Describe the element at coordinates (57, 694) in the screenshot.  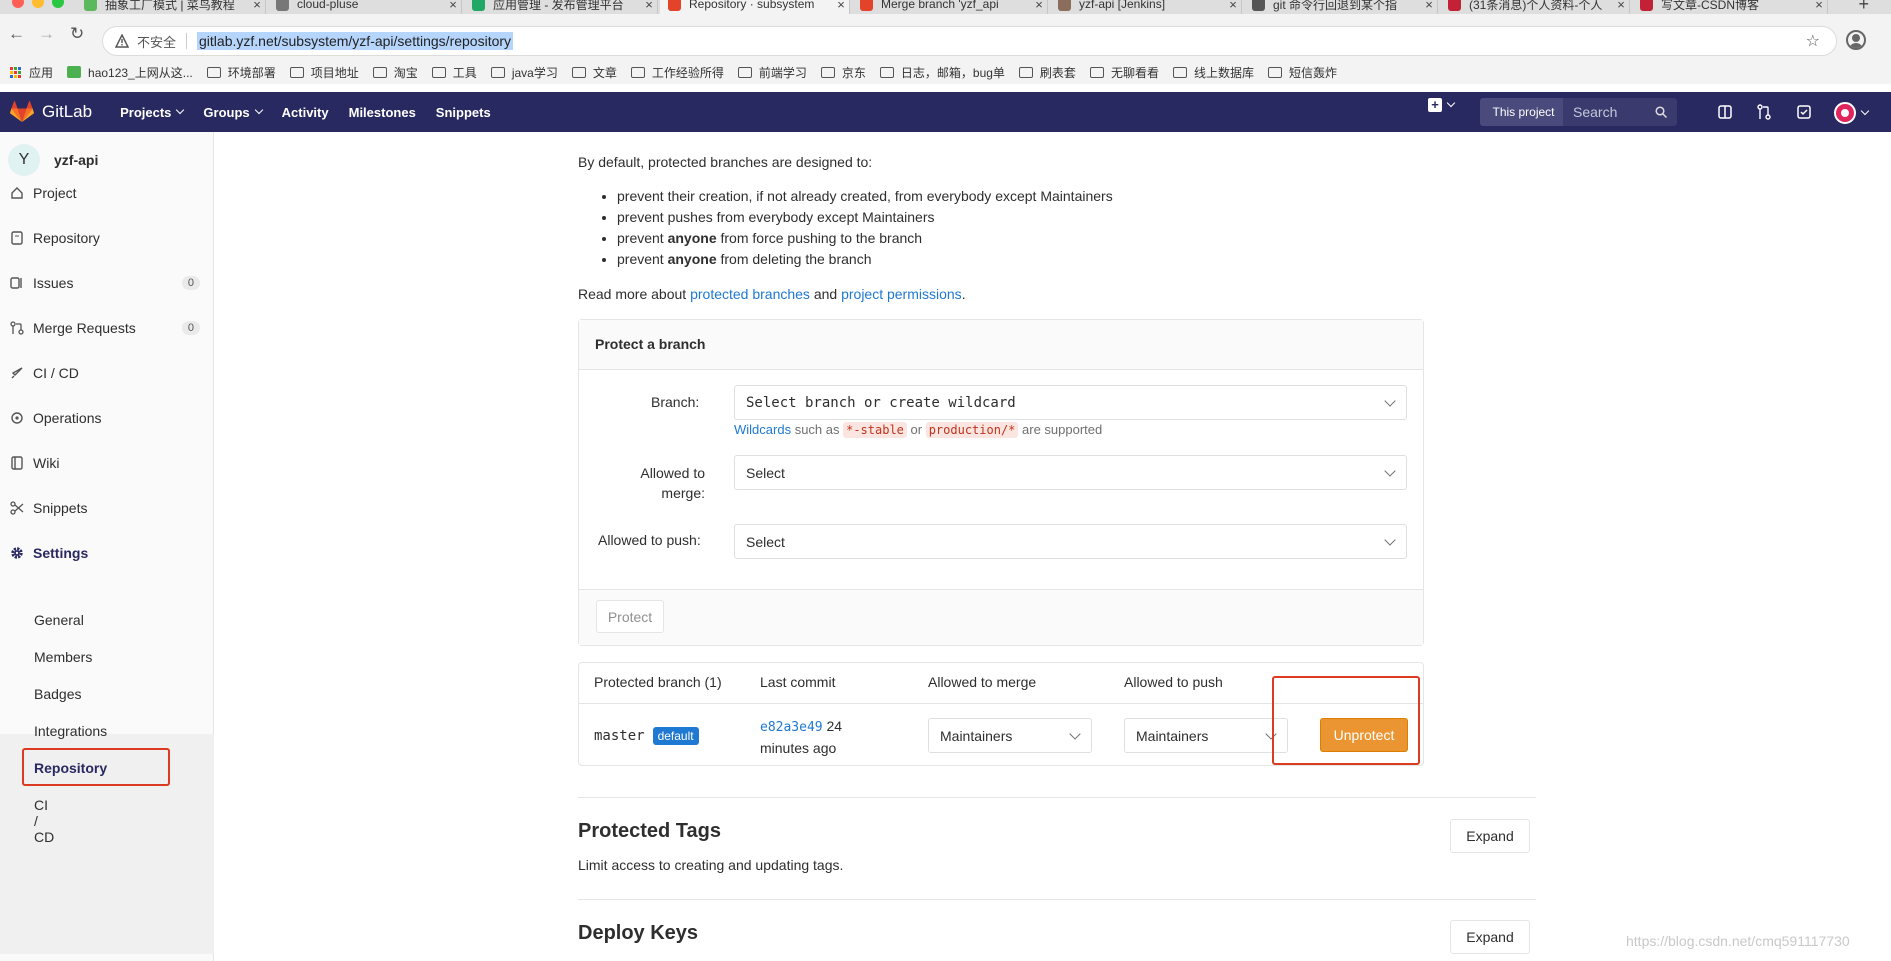
I see `settings-sub-item: Badges` at that location.